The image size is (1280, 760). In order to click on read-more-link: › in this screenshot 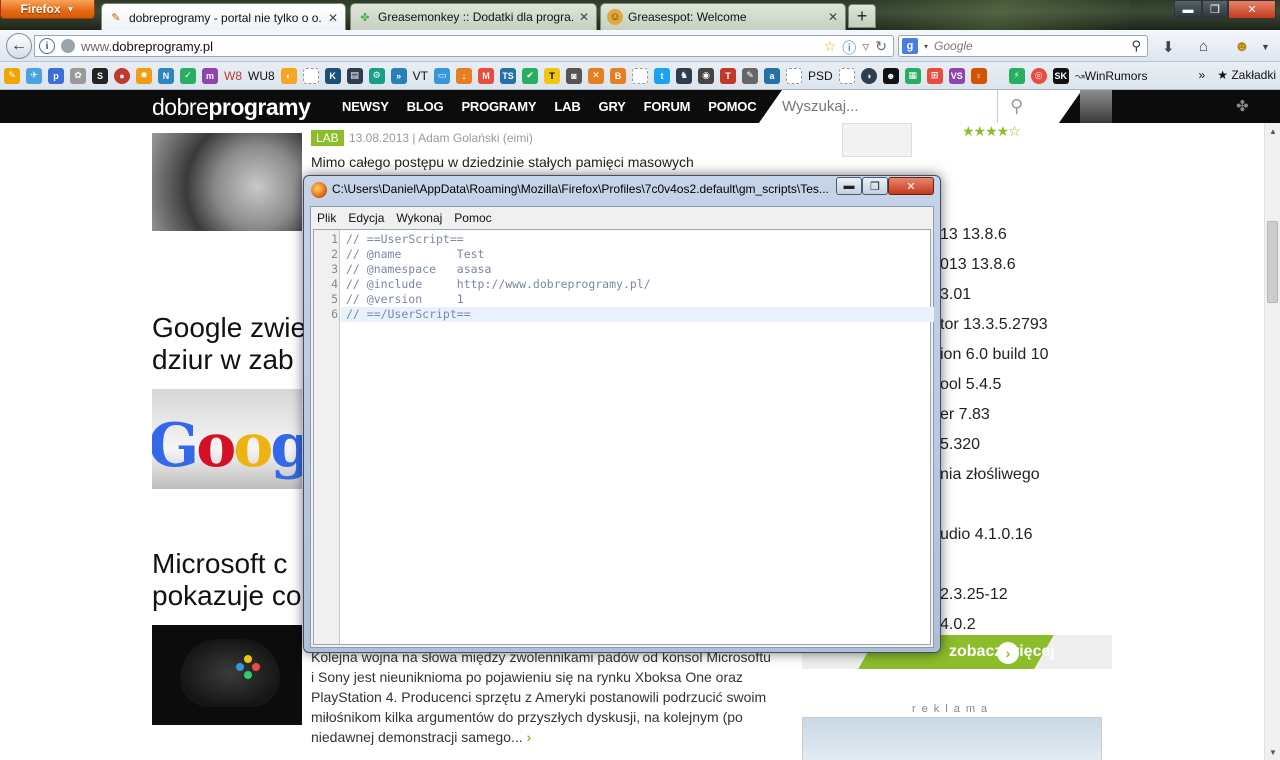, I will do `click(529, 737)`.